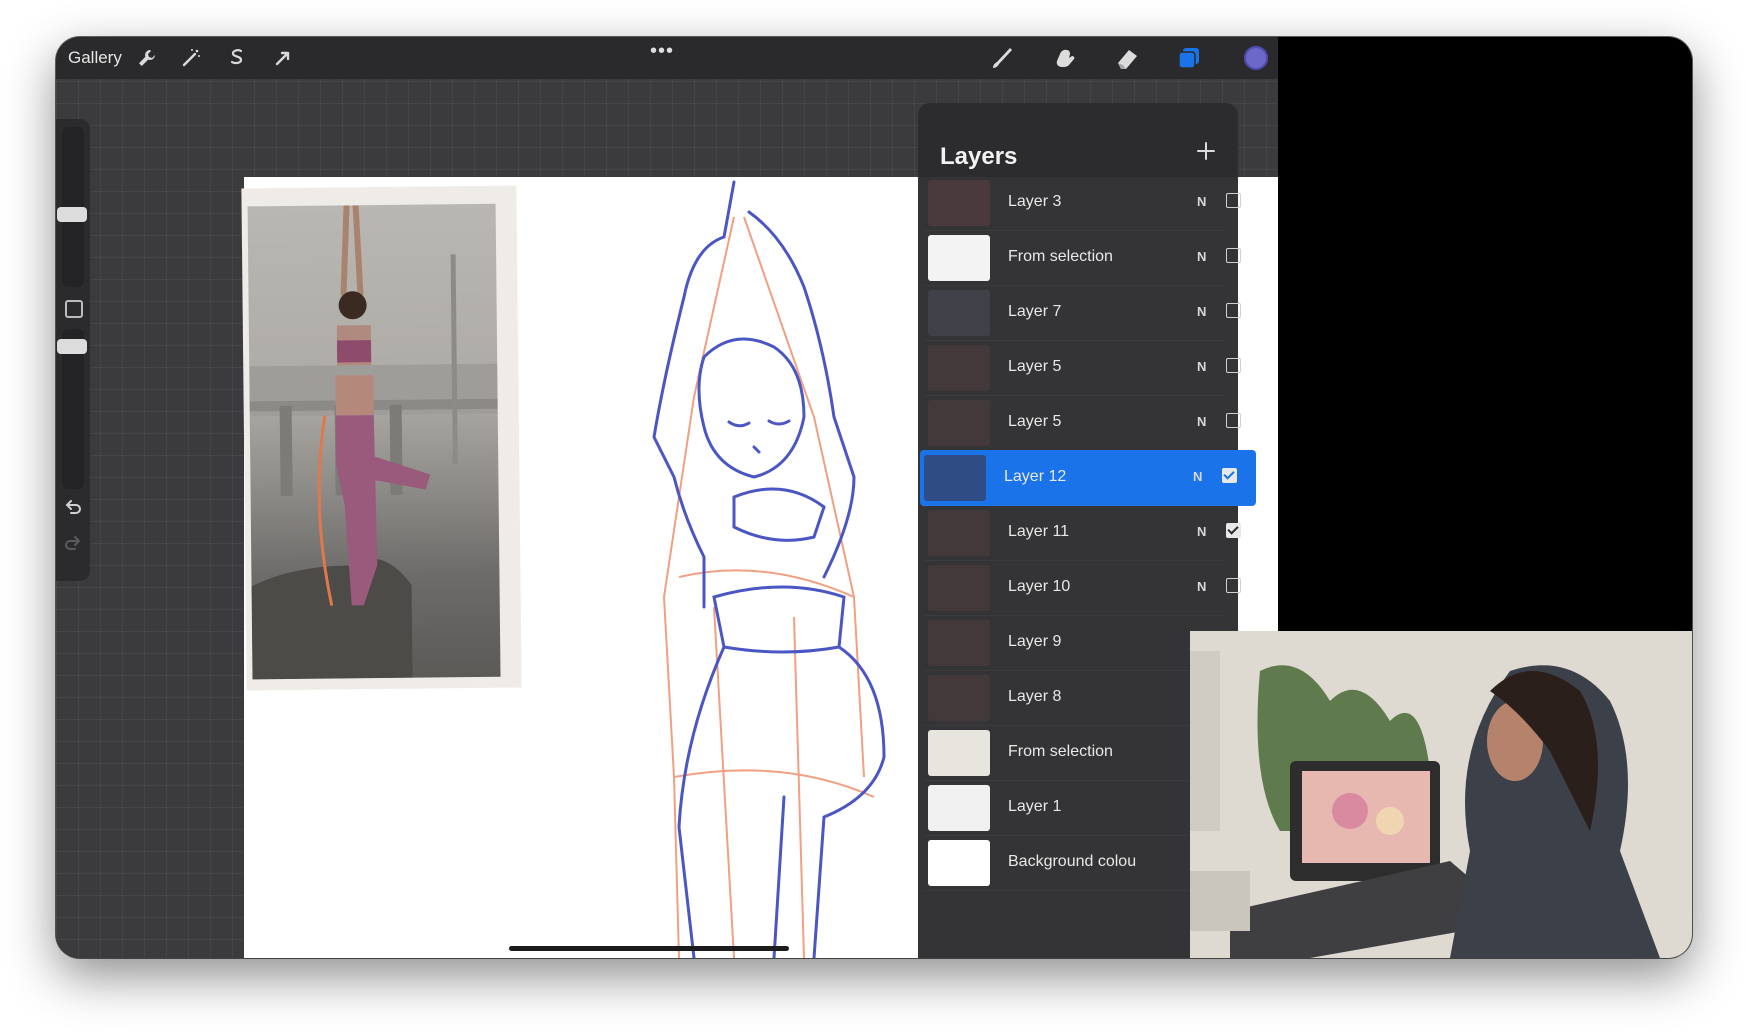  What do you see at coordinates (283, 58) in the screenshot?
I see `transform-icon` at bounding box center [283, 58].